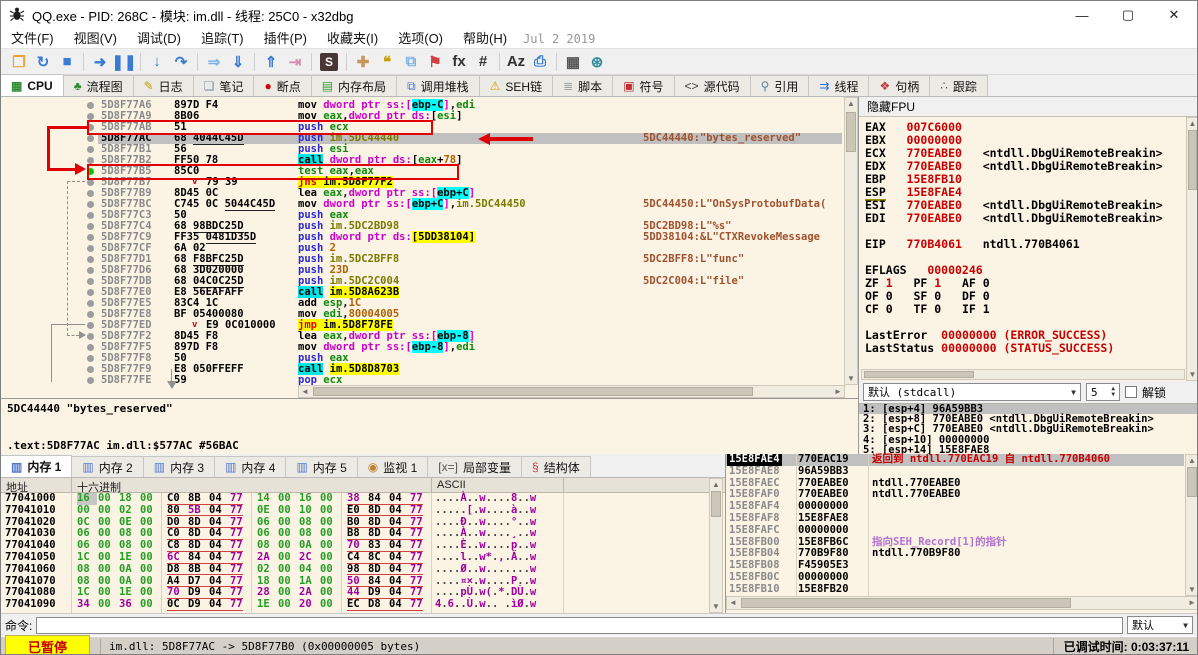 The image size is (1198, 655). Describe the element at coordinates (1028, 107) in the screenshot. I see `hide-fpu-button: 隐藏FPU` at that location.